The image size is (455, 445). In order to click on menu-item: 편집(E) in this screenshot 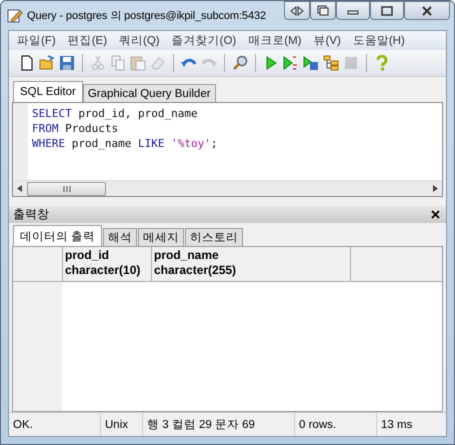, I will do `click(90, 40)`.